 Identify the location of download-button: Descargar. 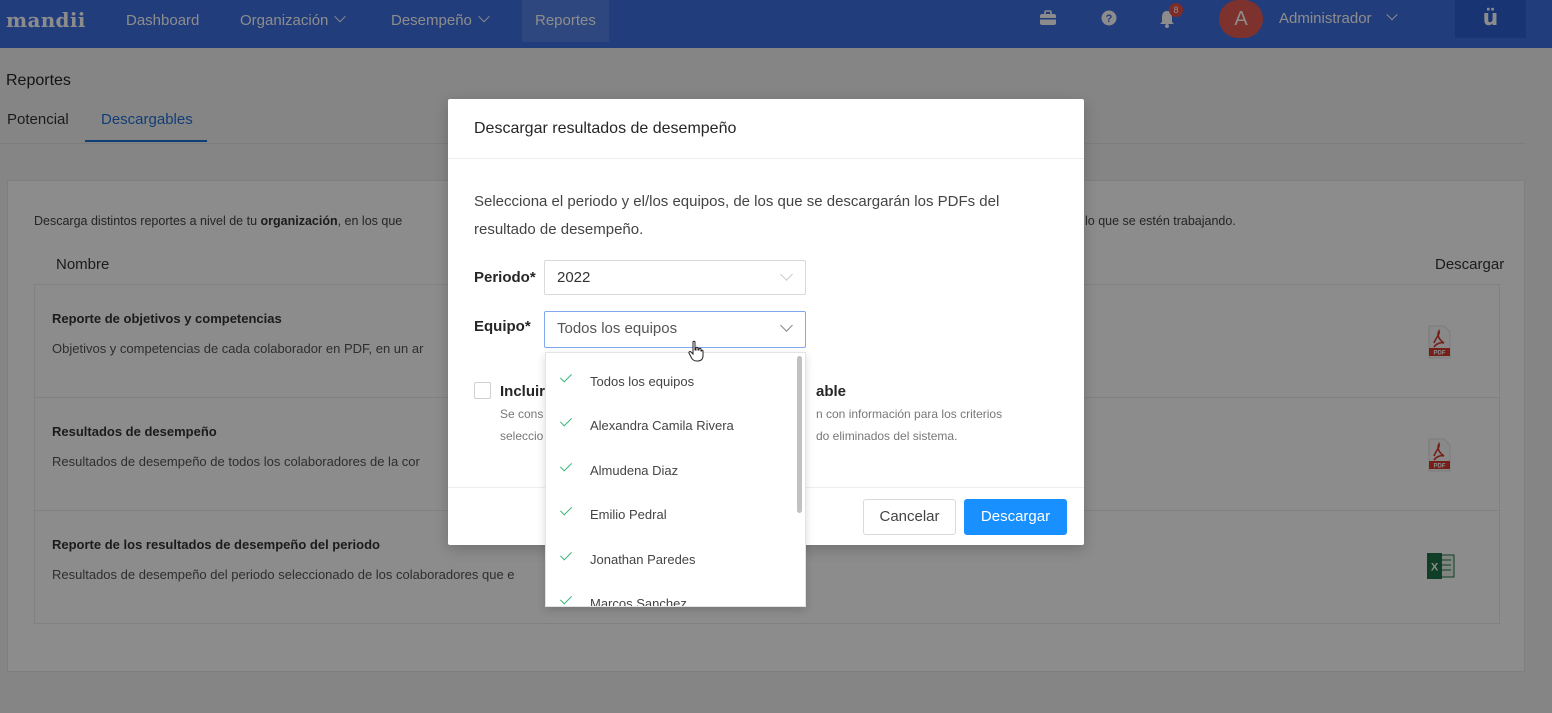
(1015, 517).